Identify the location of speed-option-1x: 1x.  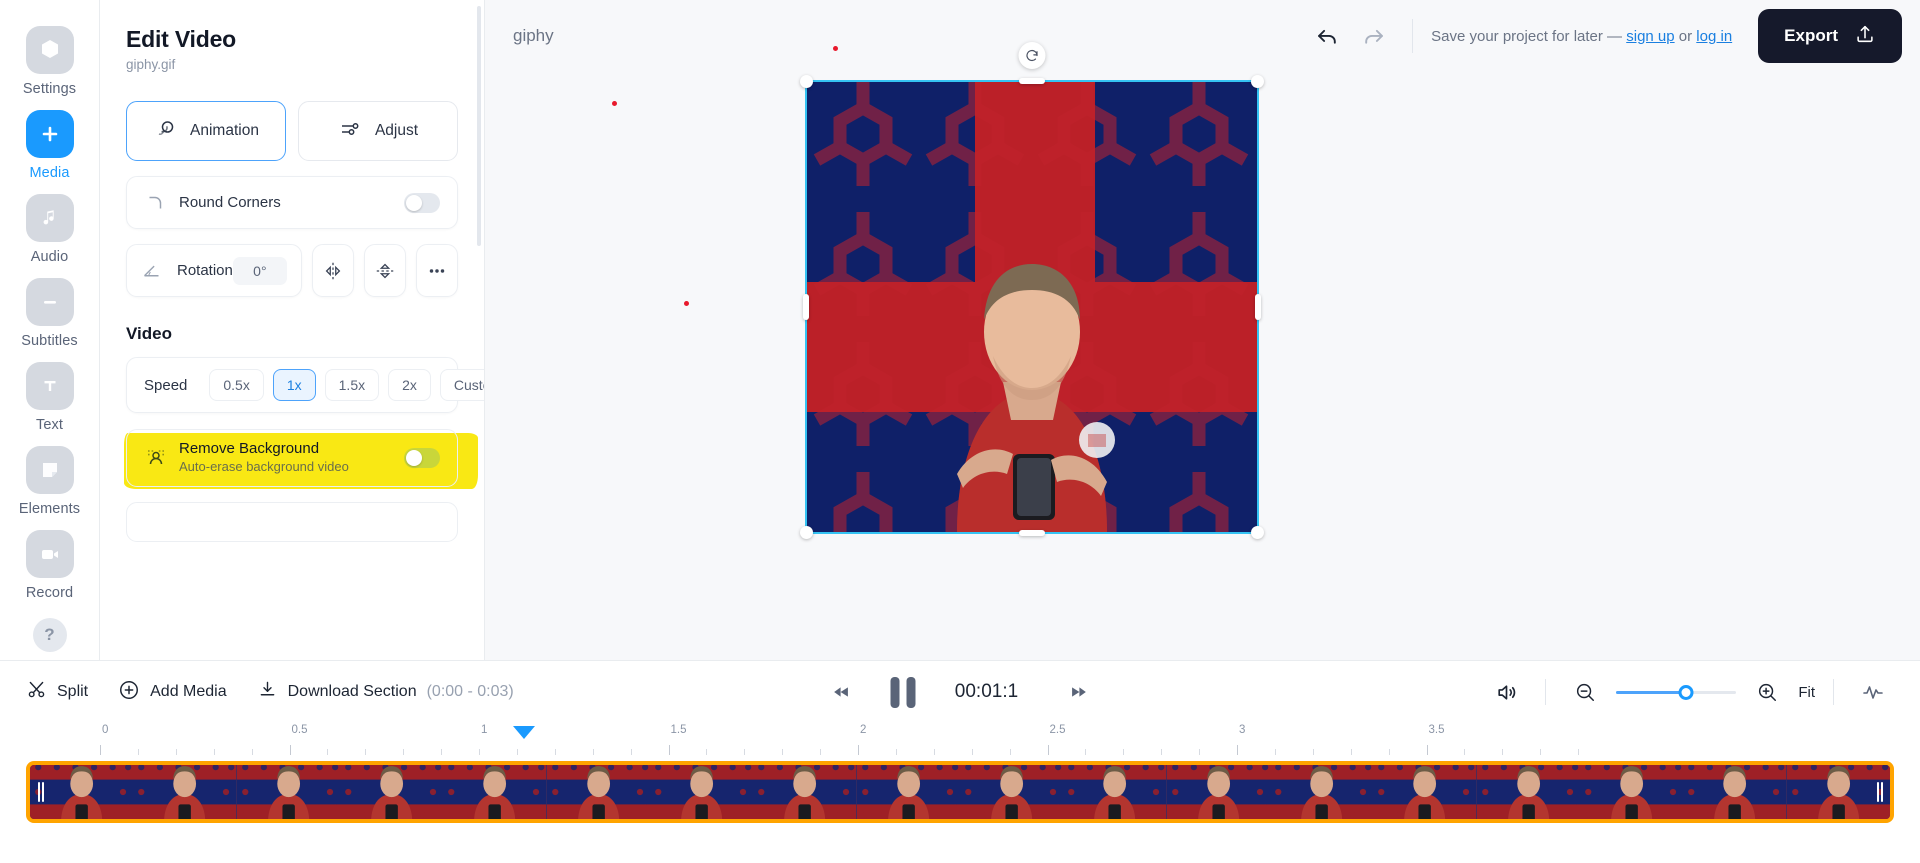
(294, 385).